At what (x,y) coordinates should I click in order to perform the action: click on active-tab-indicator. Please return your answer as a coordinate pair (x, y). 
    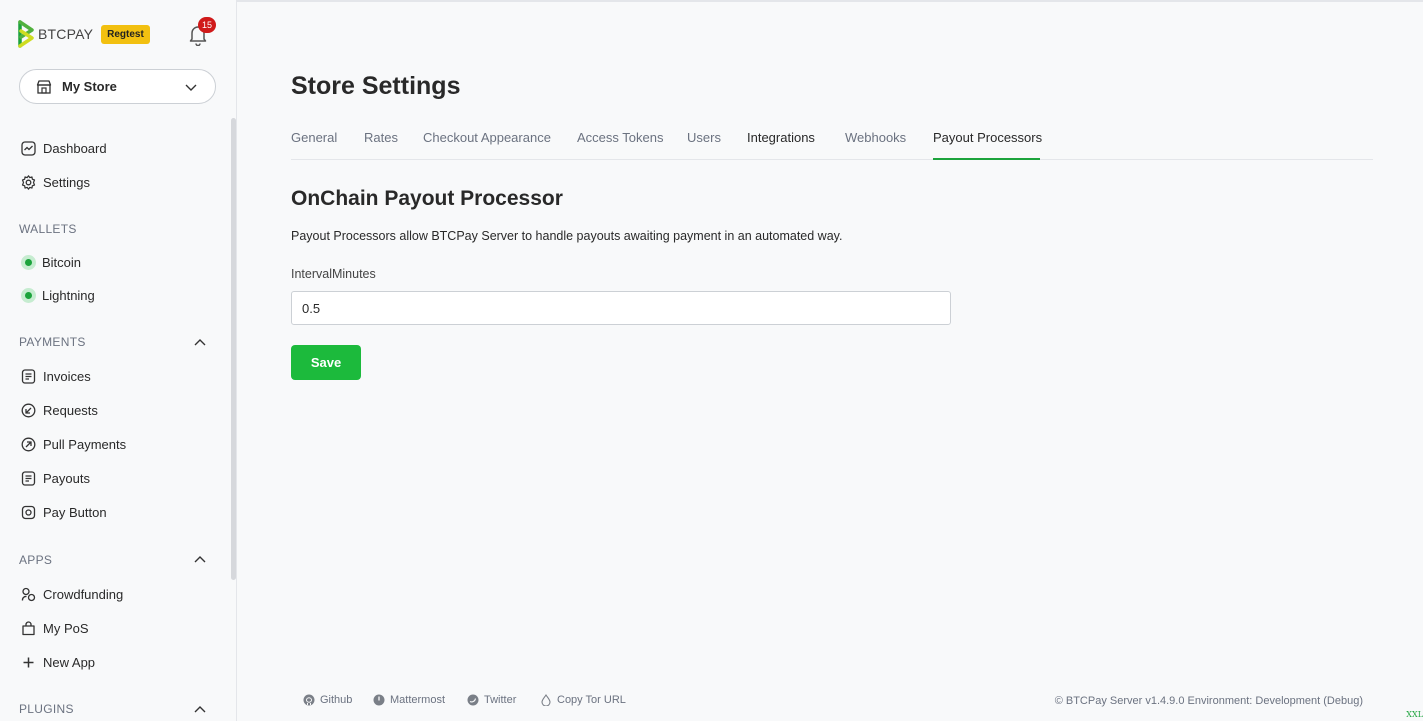
    Looking at the image, I should click on (986, 159).